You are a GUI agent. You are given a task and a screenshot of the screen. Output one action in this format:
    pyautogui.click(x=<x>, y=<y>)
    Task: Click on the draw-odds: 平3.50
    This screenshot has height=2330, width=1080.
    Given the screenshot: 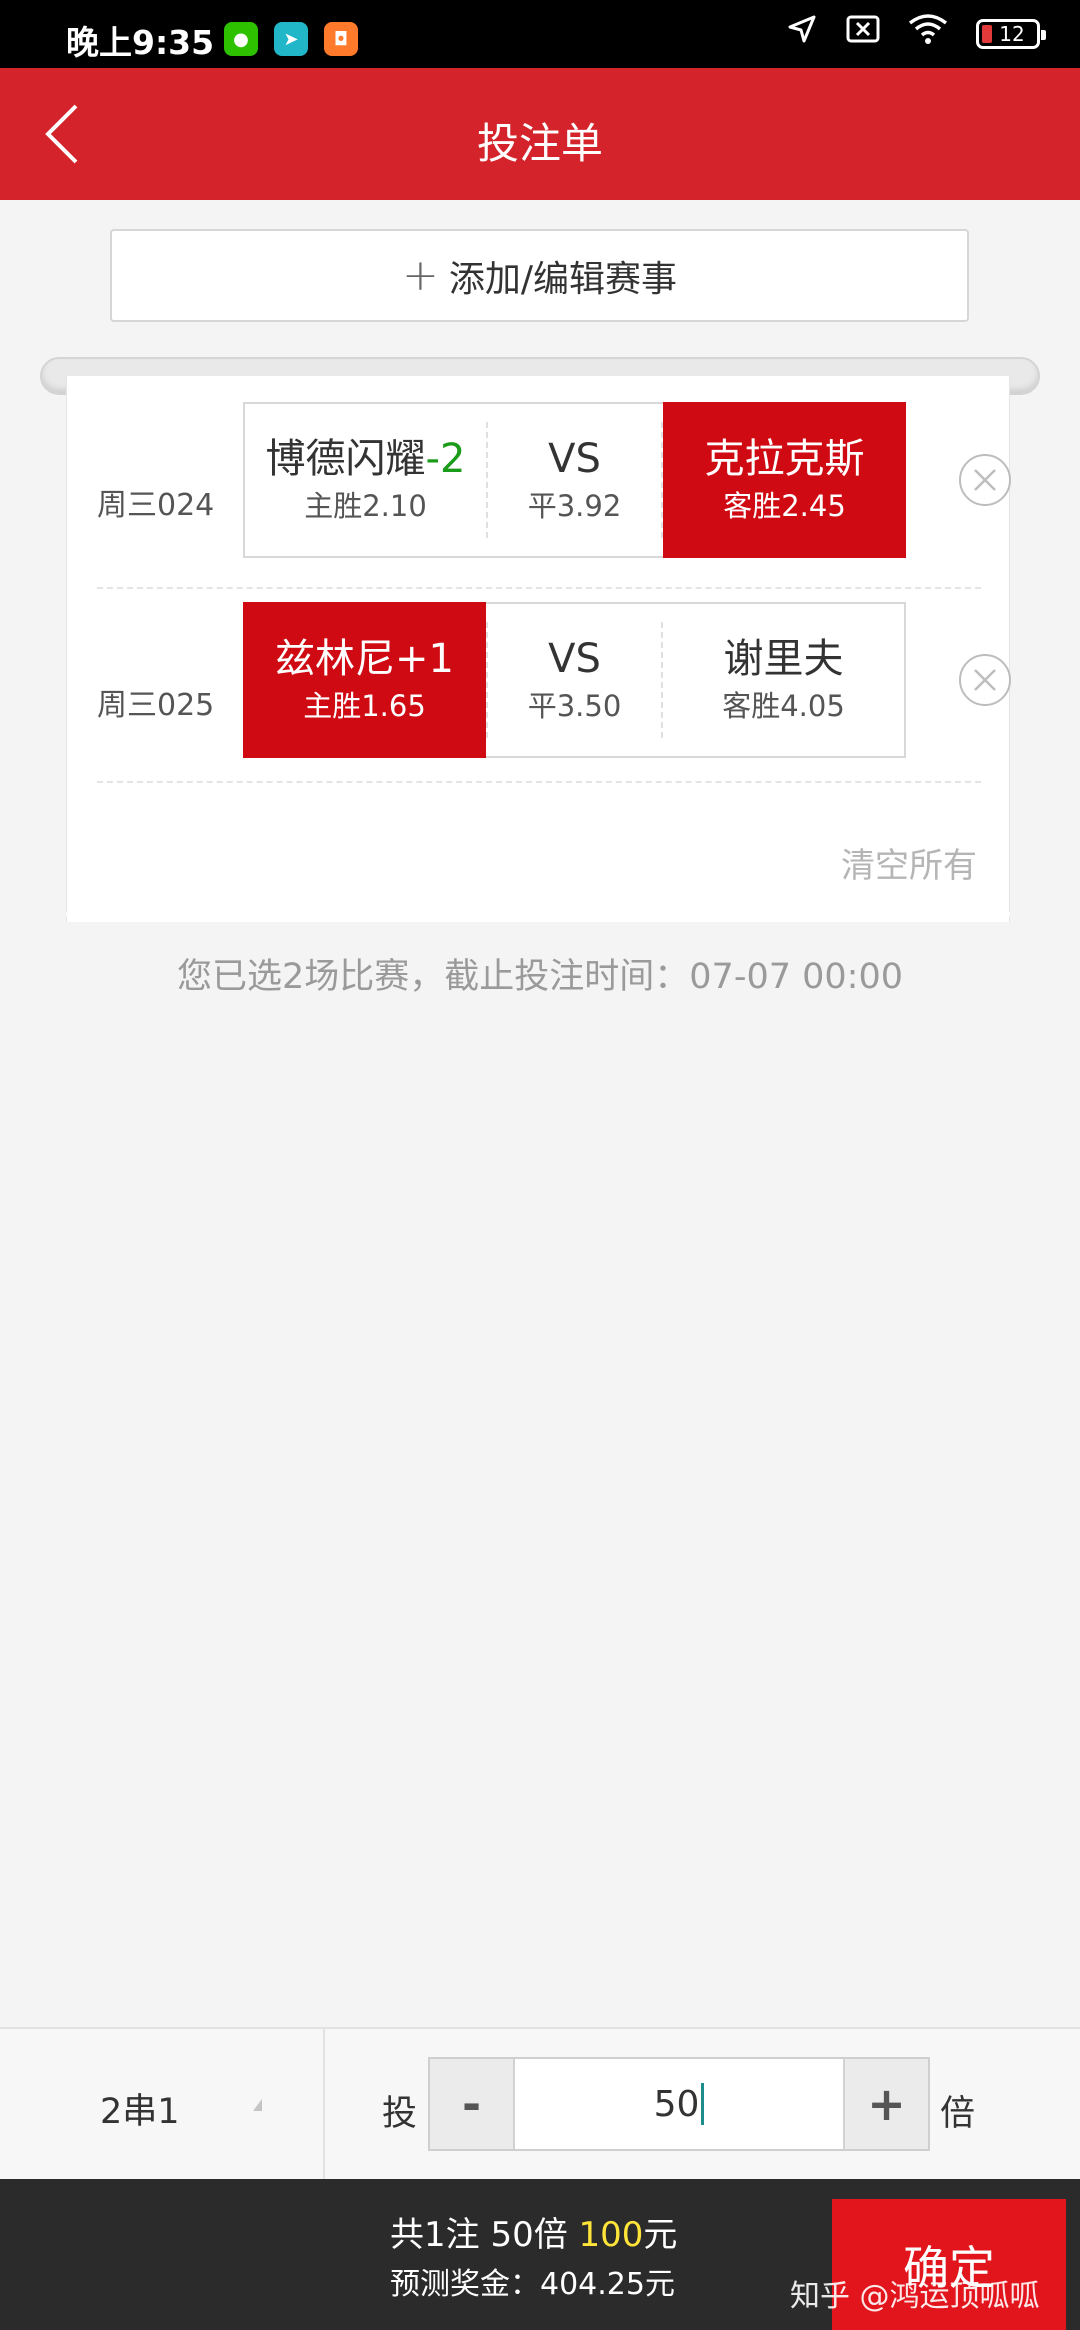 What is the action you would take?
    pyautogui.click(x=574, y=706)
    